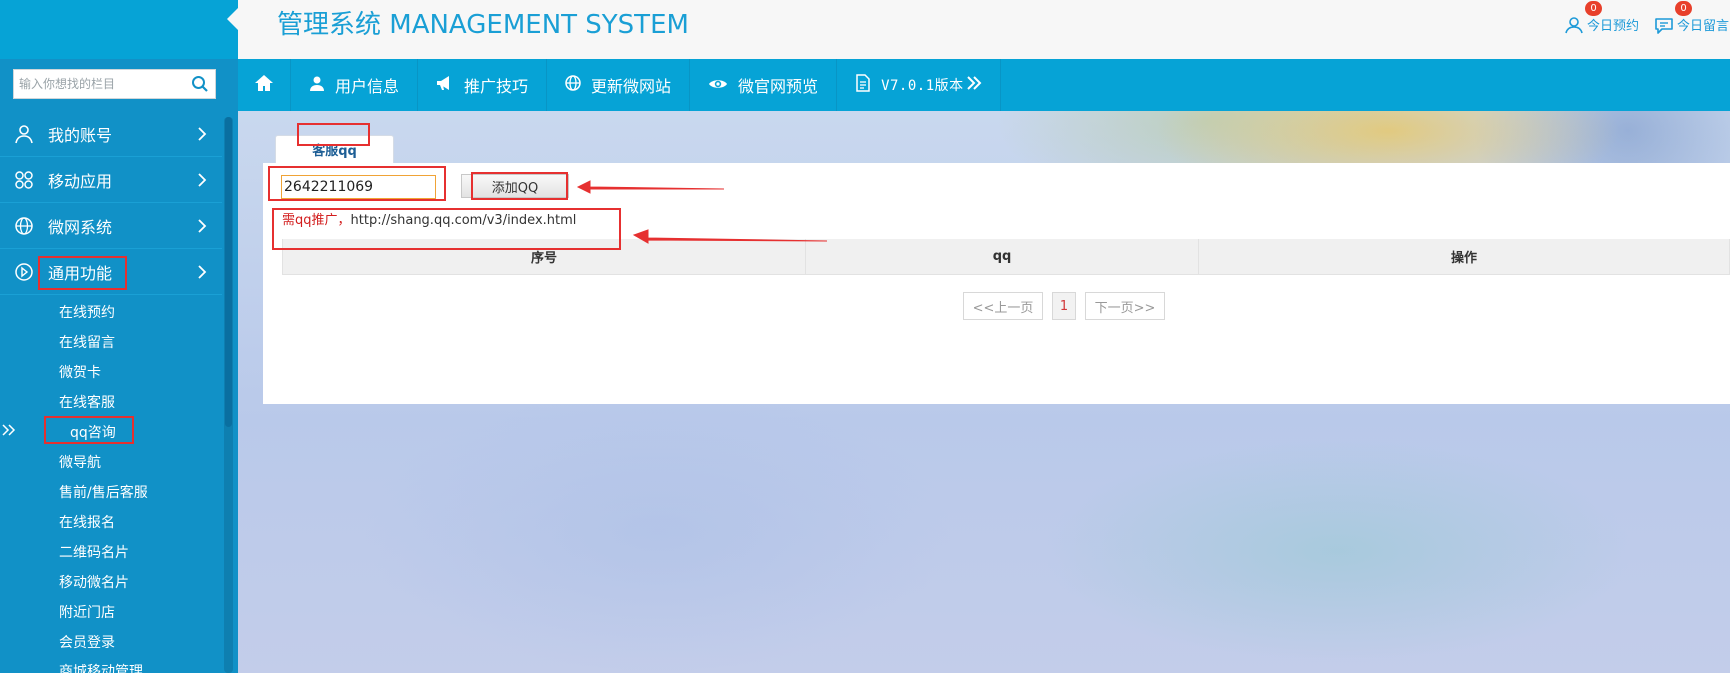 The image size is (1730, 673). Describe the element at coordinates (103, 492) in the screenshot. I see `submenu-pre-after-sales: 售前/售后客服` at that location.